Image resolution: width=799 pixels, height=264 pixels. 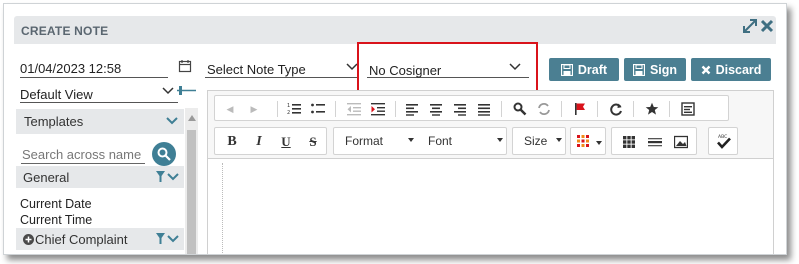 What do you see at coordinates (652, 109) in the screenshot?
I see `star-icon` at bounding box center [652, 109].